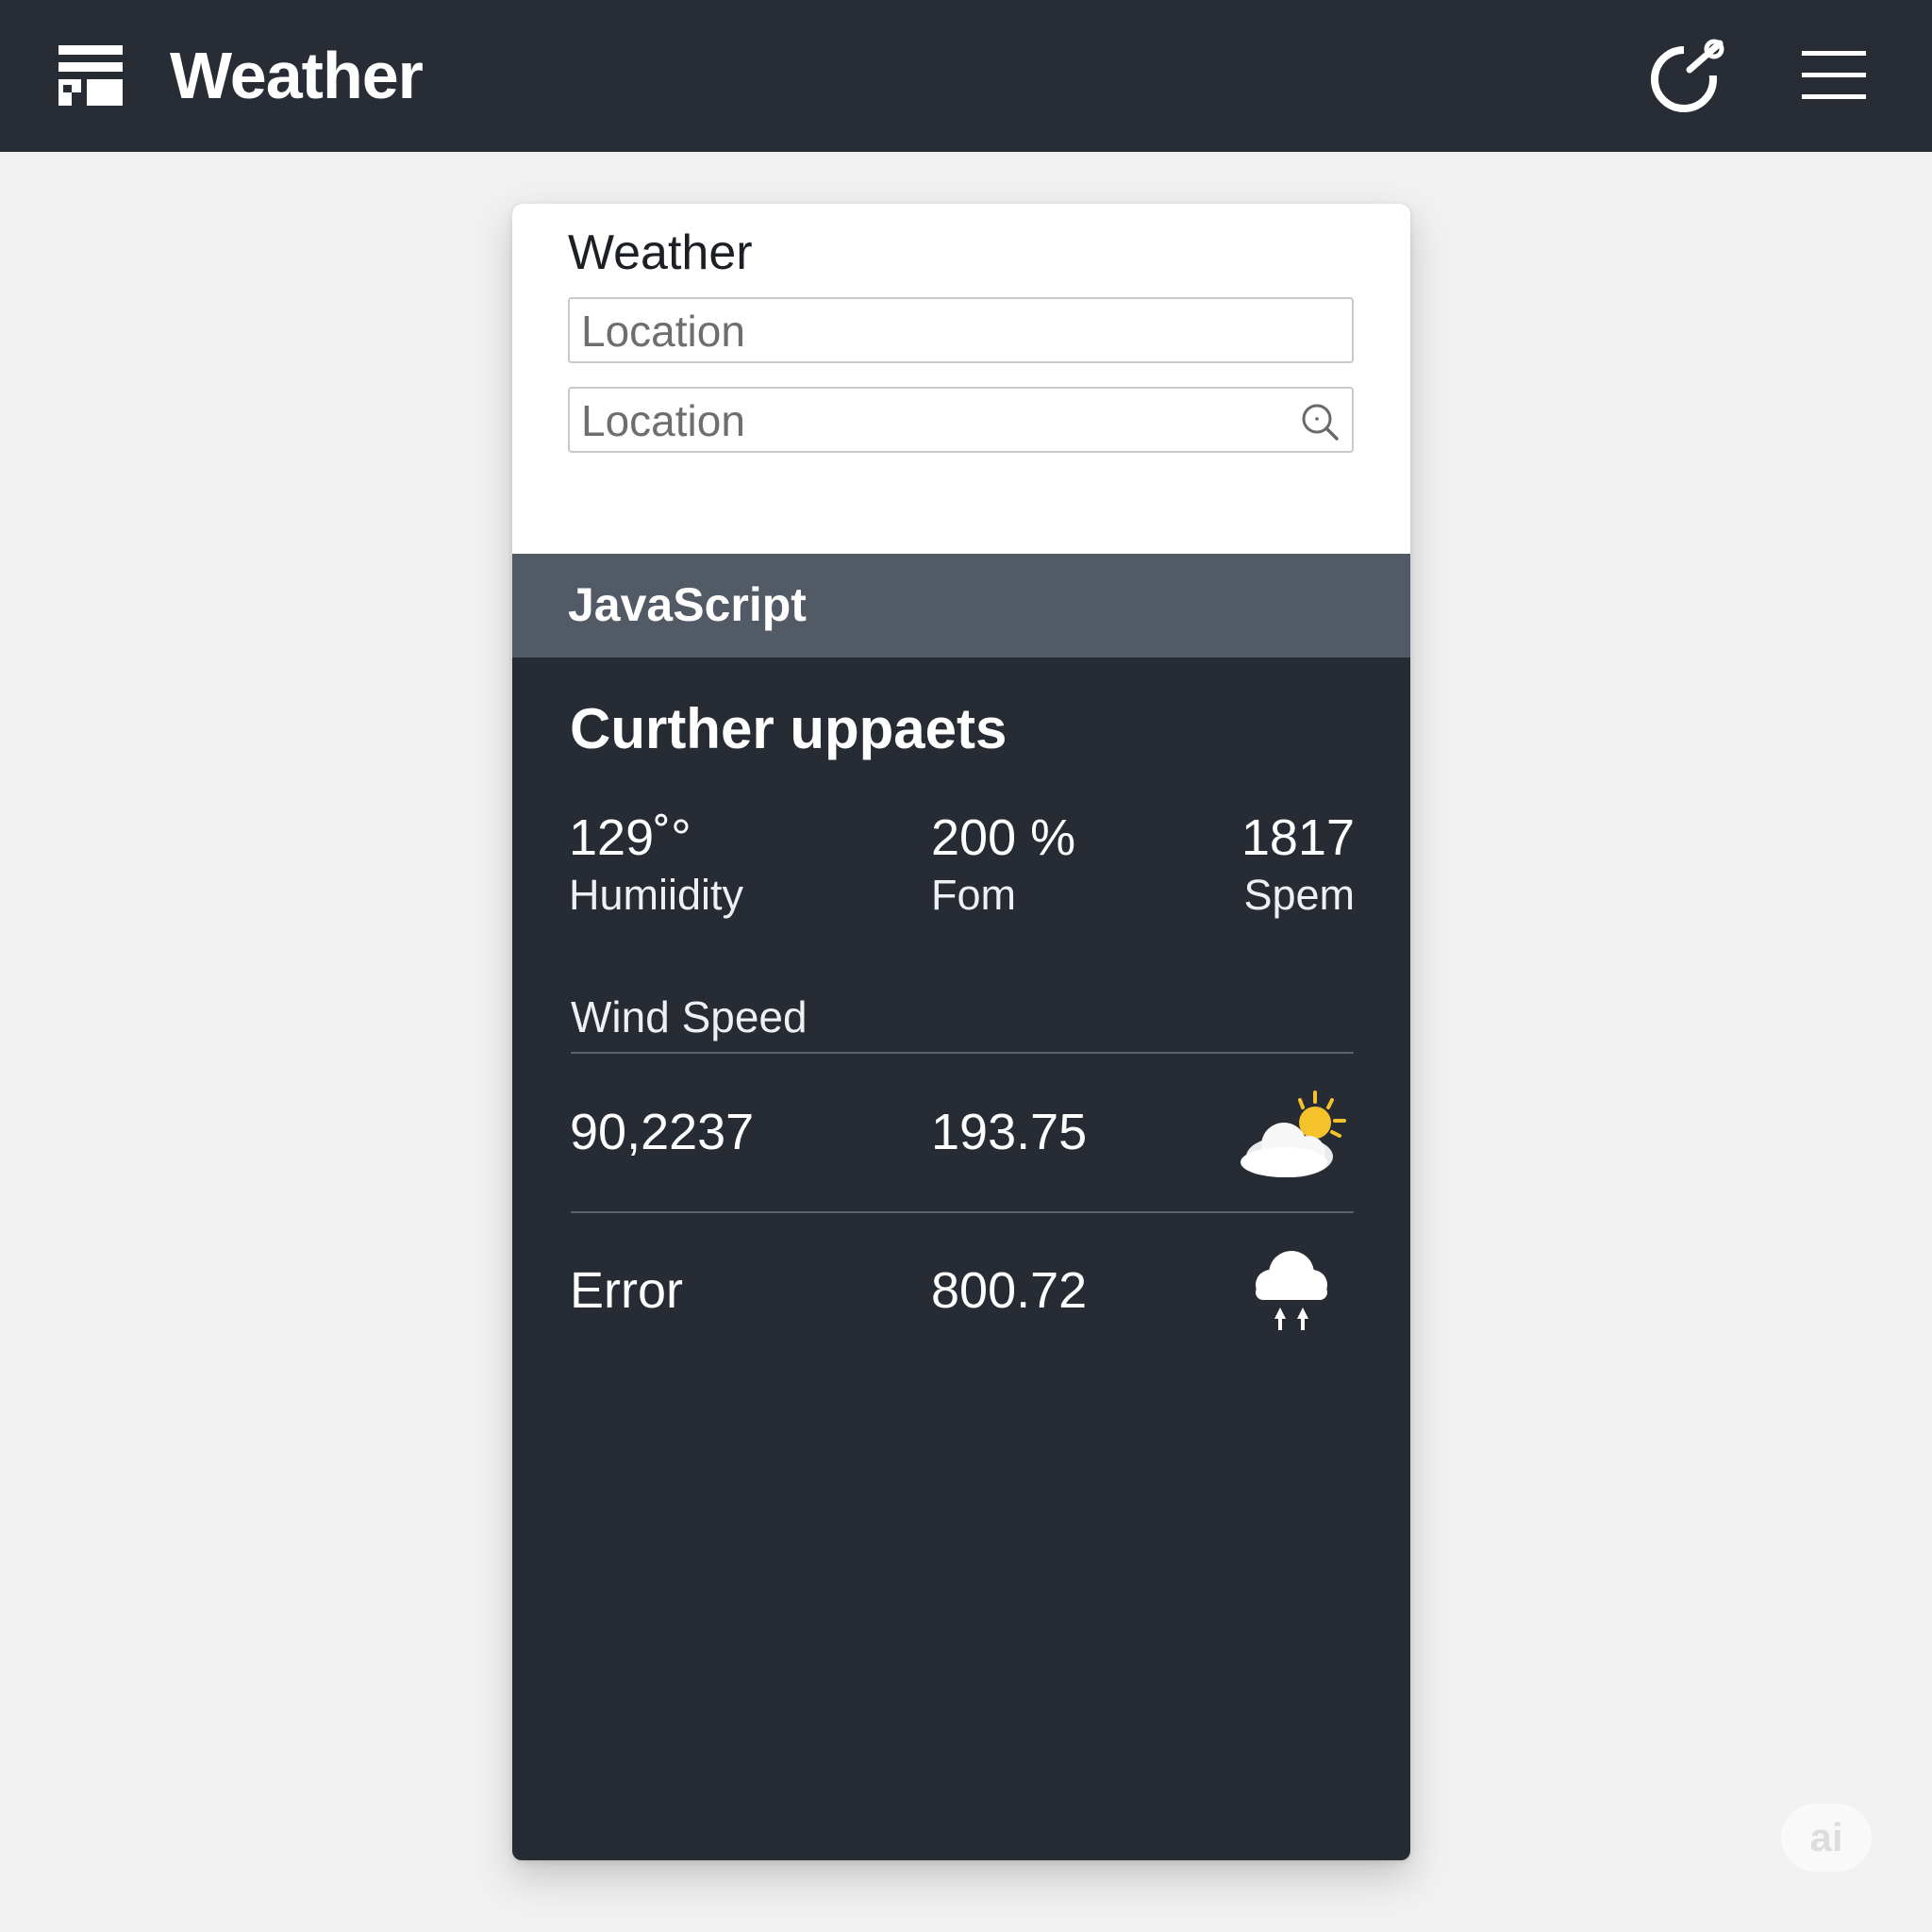 The width and height of the screenshot is (1932, 1932). Describe the element at coordinates (966, 76) in the screenshot. I see `top-app-bar: Weather` at that location.